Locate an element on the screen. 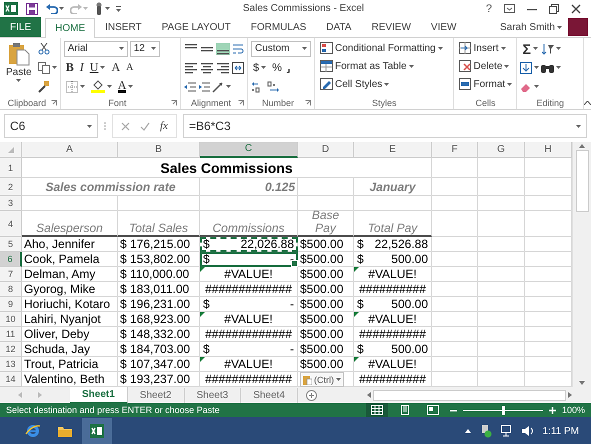 Image resolution: width=591 pixels, height=444 pixels. binoculars-icon is located at coordinates (547, 67).